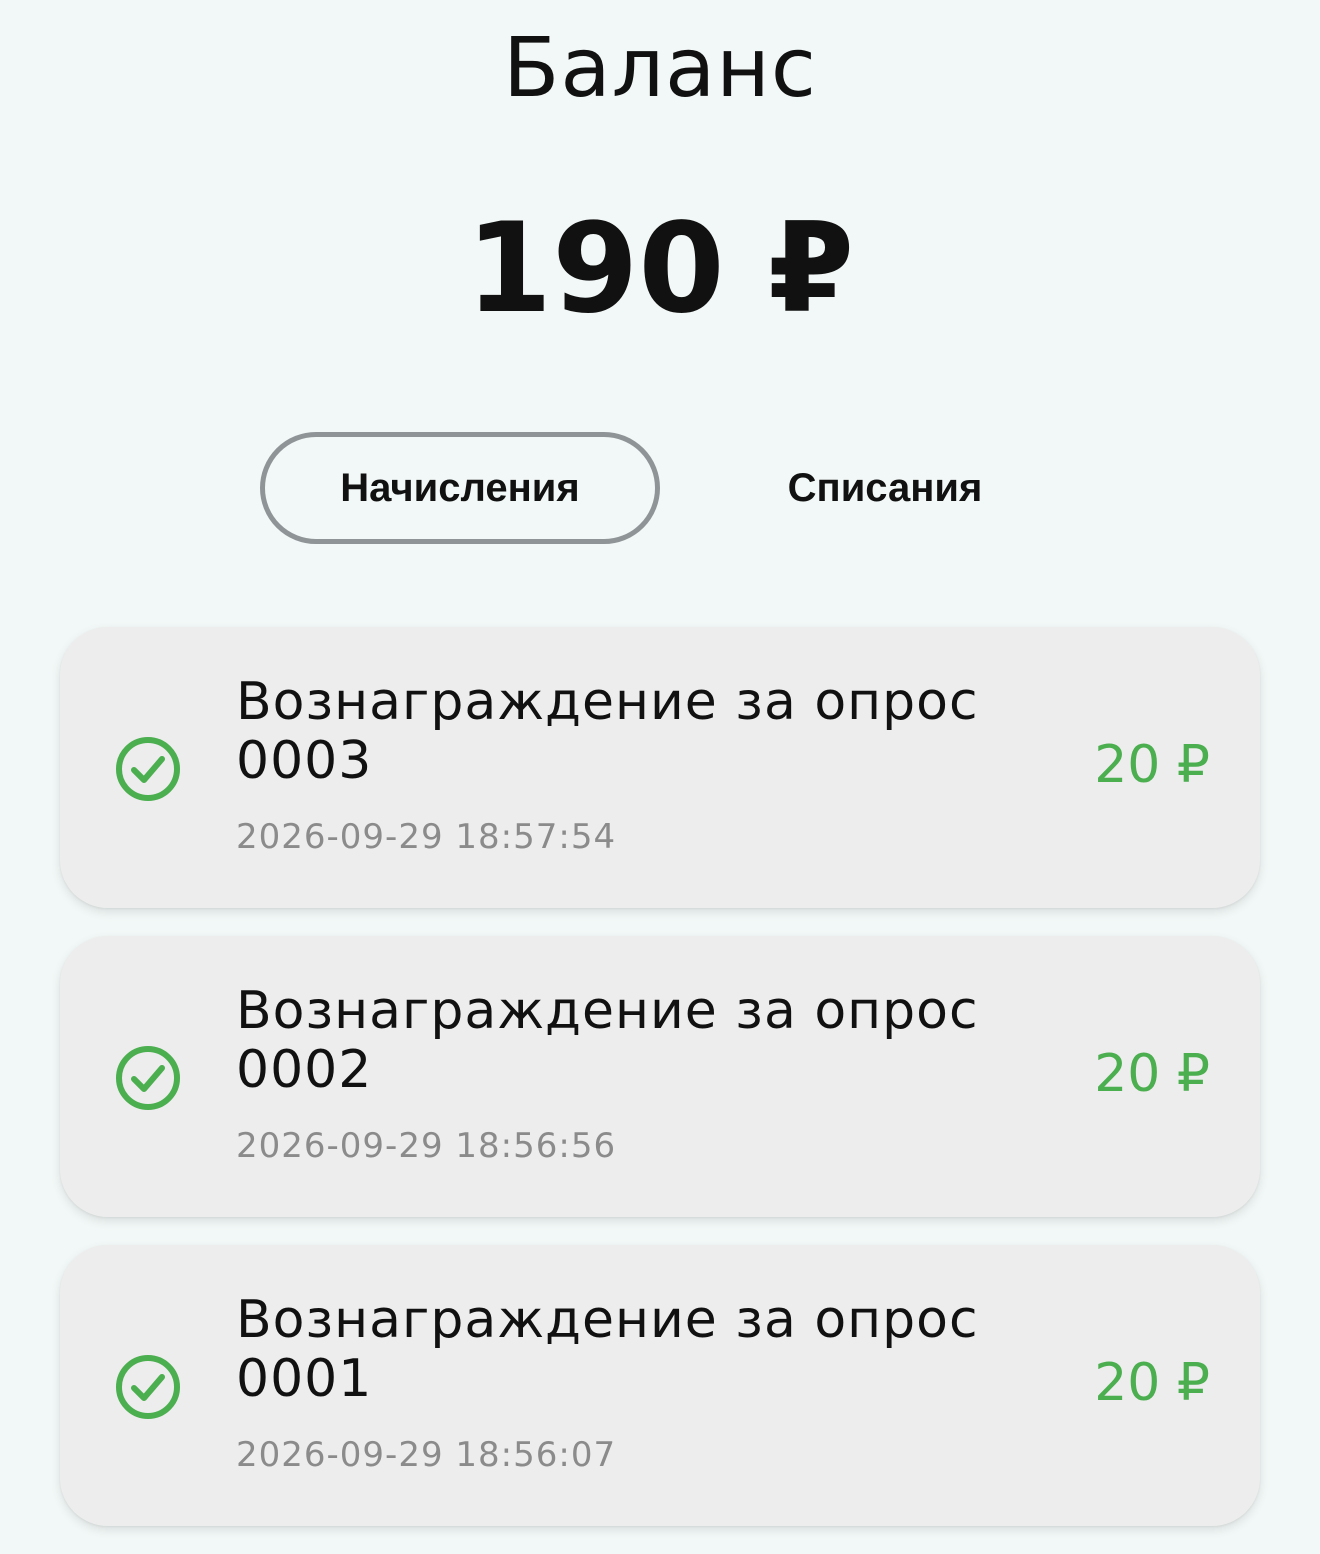 This screenshot has height=1554, width=1320. Describe the element at coordinates (426, 1146) in the screenshot. I see `transaction-date: 2026-09-29 18:56:56` at that location.